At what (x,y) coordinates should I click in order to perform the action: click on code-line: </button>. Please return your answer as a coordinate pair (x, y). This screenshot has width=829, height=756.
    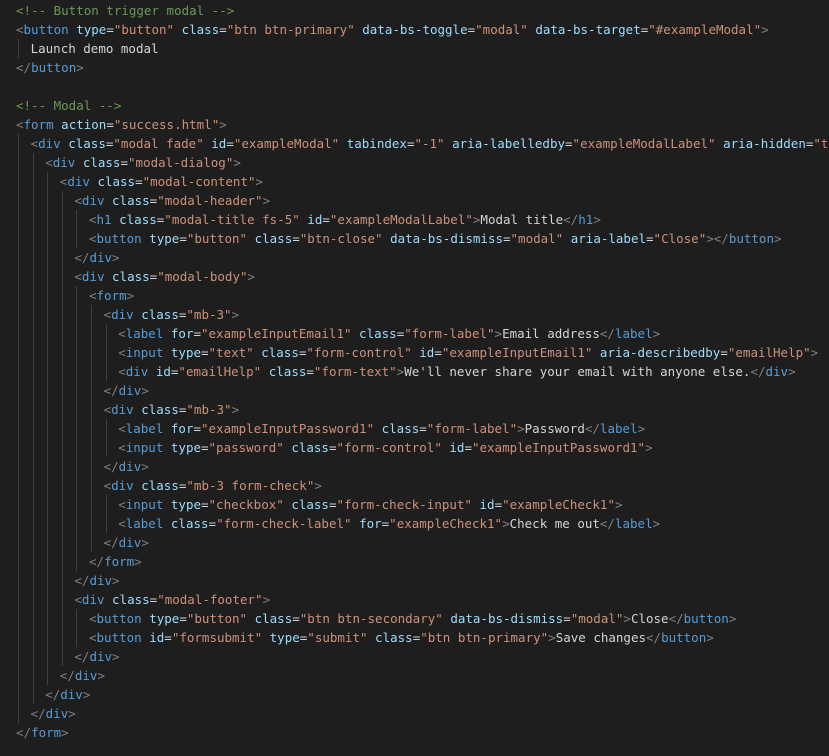
    Looking at the image, I should click on (50, 67).